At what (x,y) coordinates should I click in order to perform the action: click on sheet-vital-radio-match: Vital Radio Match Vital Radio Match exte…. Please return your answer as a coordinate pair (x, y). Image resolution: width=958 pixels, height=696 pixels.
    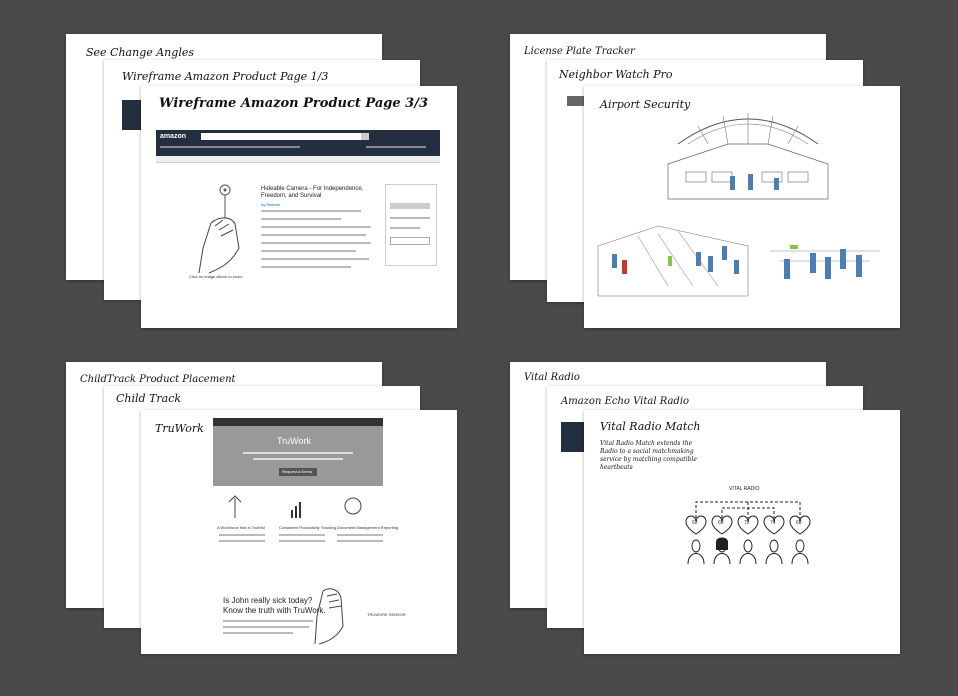
    Looking at the image, I should click on (742, 532).